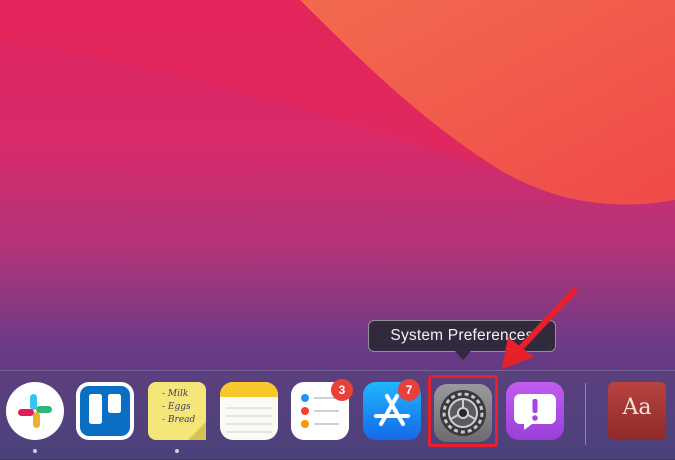 This screenshot has width=675, height=460. I want to click on sticky-line: - Eggs, so click(176, 407).